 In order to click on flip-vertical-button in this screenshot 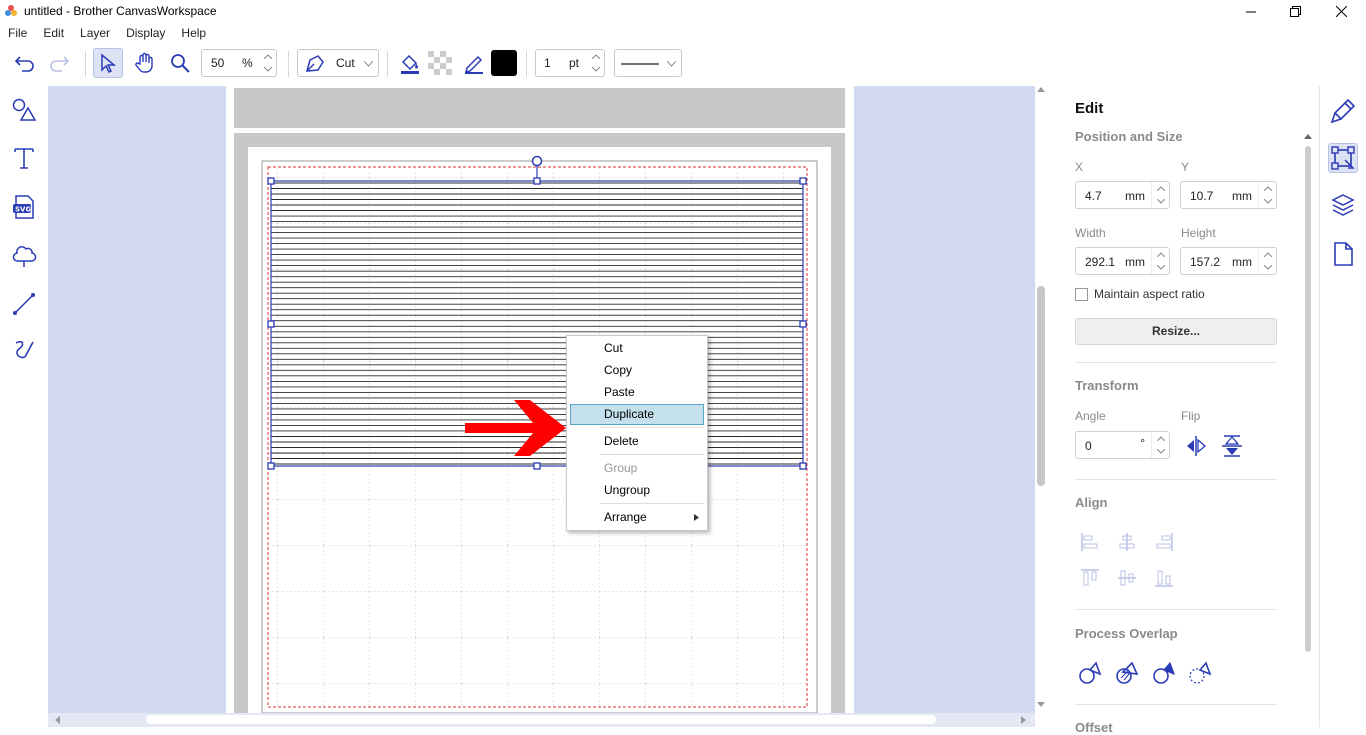, I will do `click(1232, 446)`.